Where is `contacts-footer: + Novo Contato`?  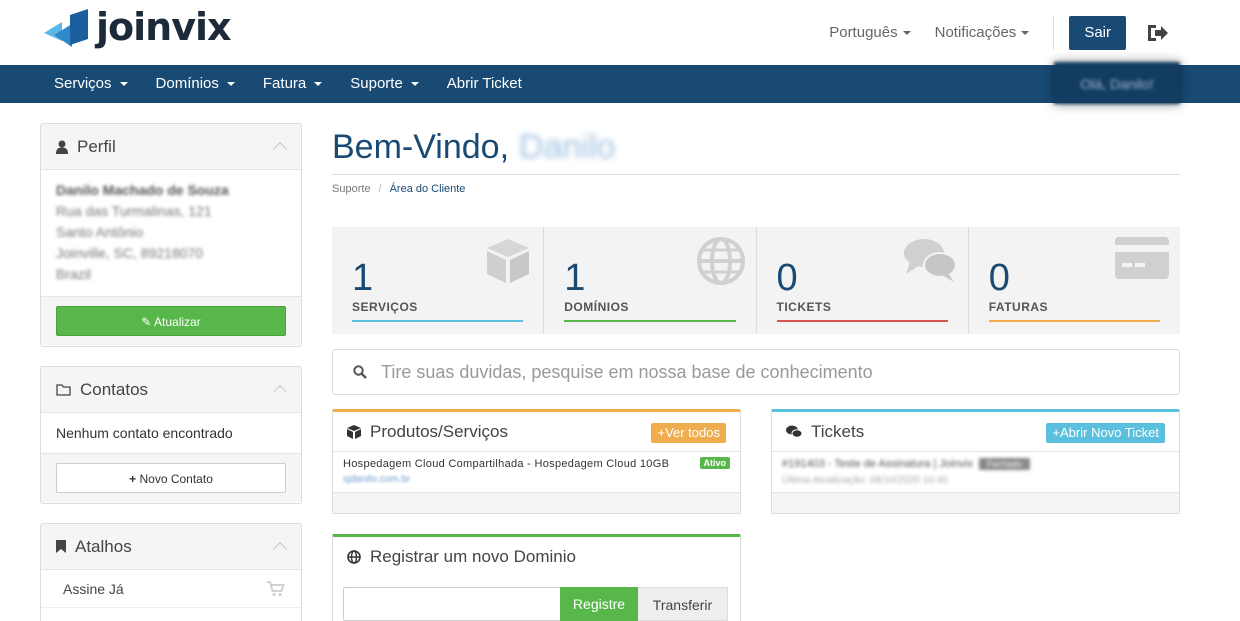
contacts-footer: + Novo Contato is located at coordinates (171, 477).